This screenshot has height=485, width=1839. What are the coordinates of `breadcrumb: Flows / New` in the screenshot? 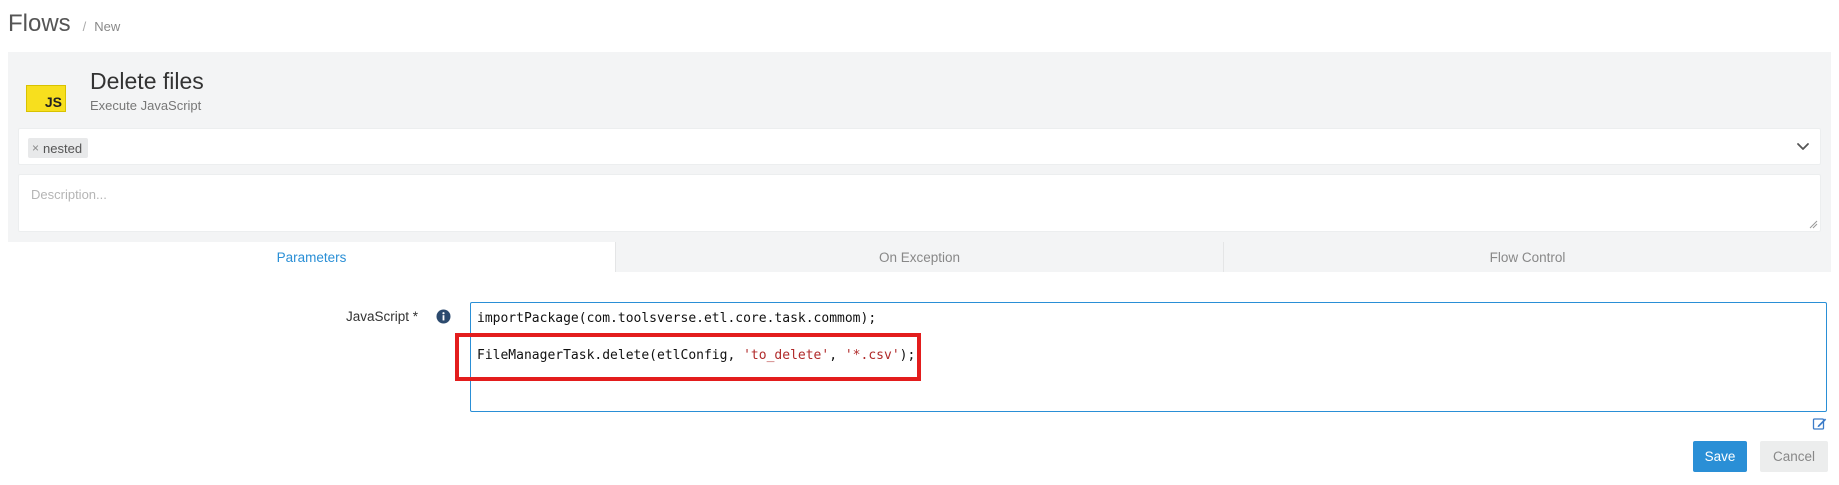 It's located at (64, 24).